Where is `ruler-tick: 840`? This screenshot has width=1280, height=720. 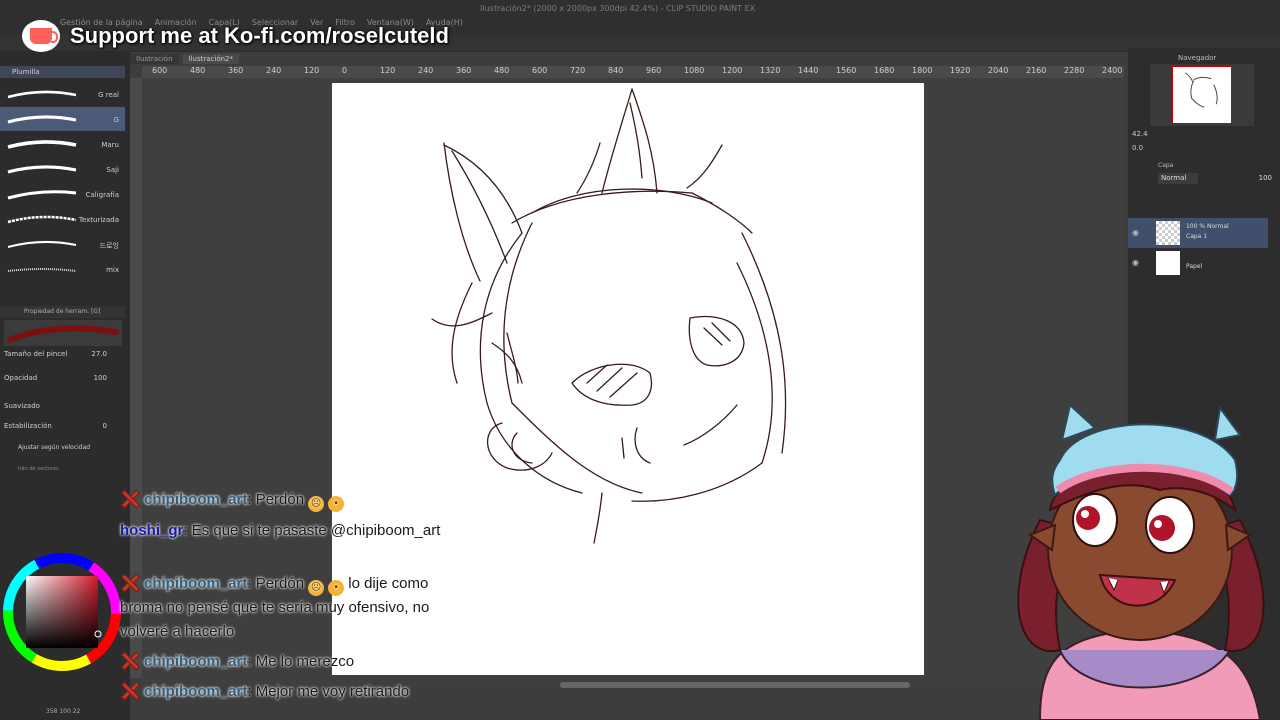 ruler-tick: 840 is located at coordinates (616, 70).